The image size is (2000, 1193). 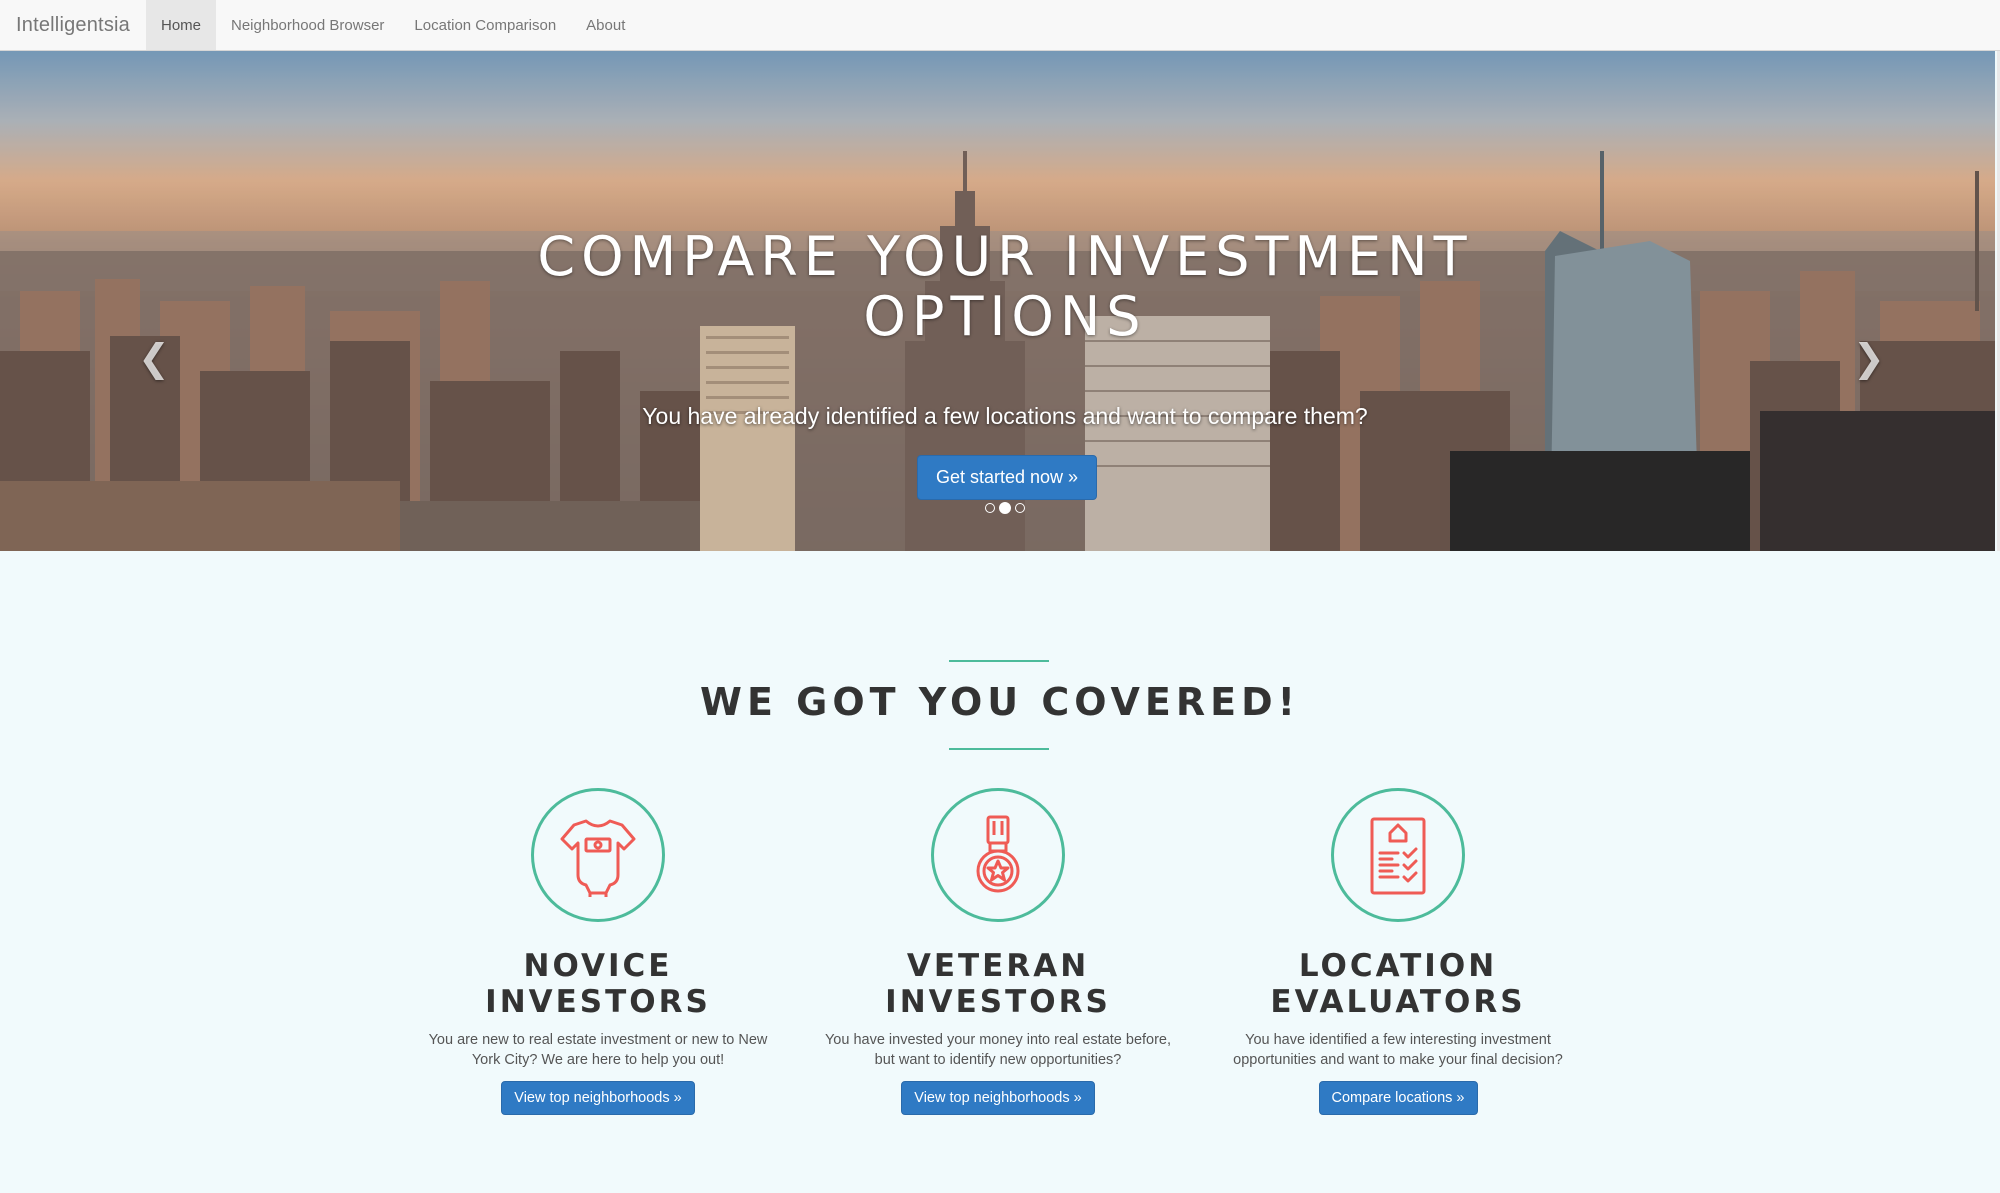 What do you see at coordinates (73, 25) in the screenshot?
I see `brand-link: Intelligentsia` at bounding box center [73, 25].